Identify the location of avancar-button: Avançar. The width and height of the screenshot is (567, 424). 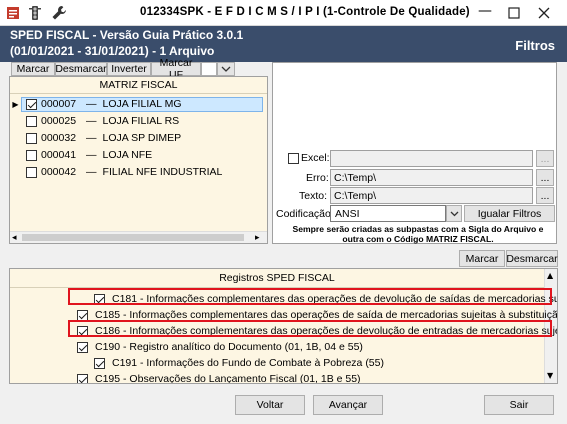
(348, 405).